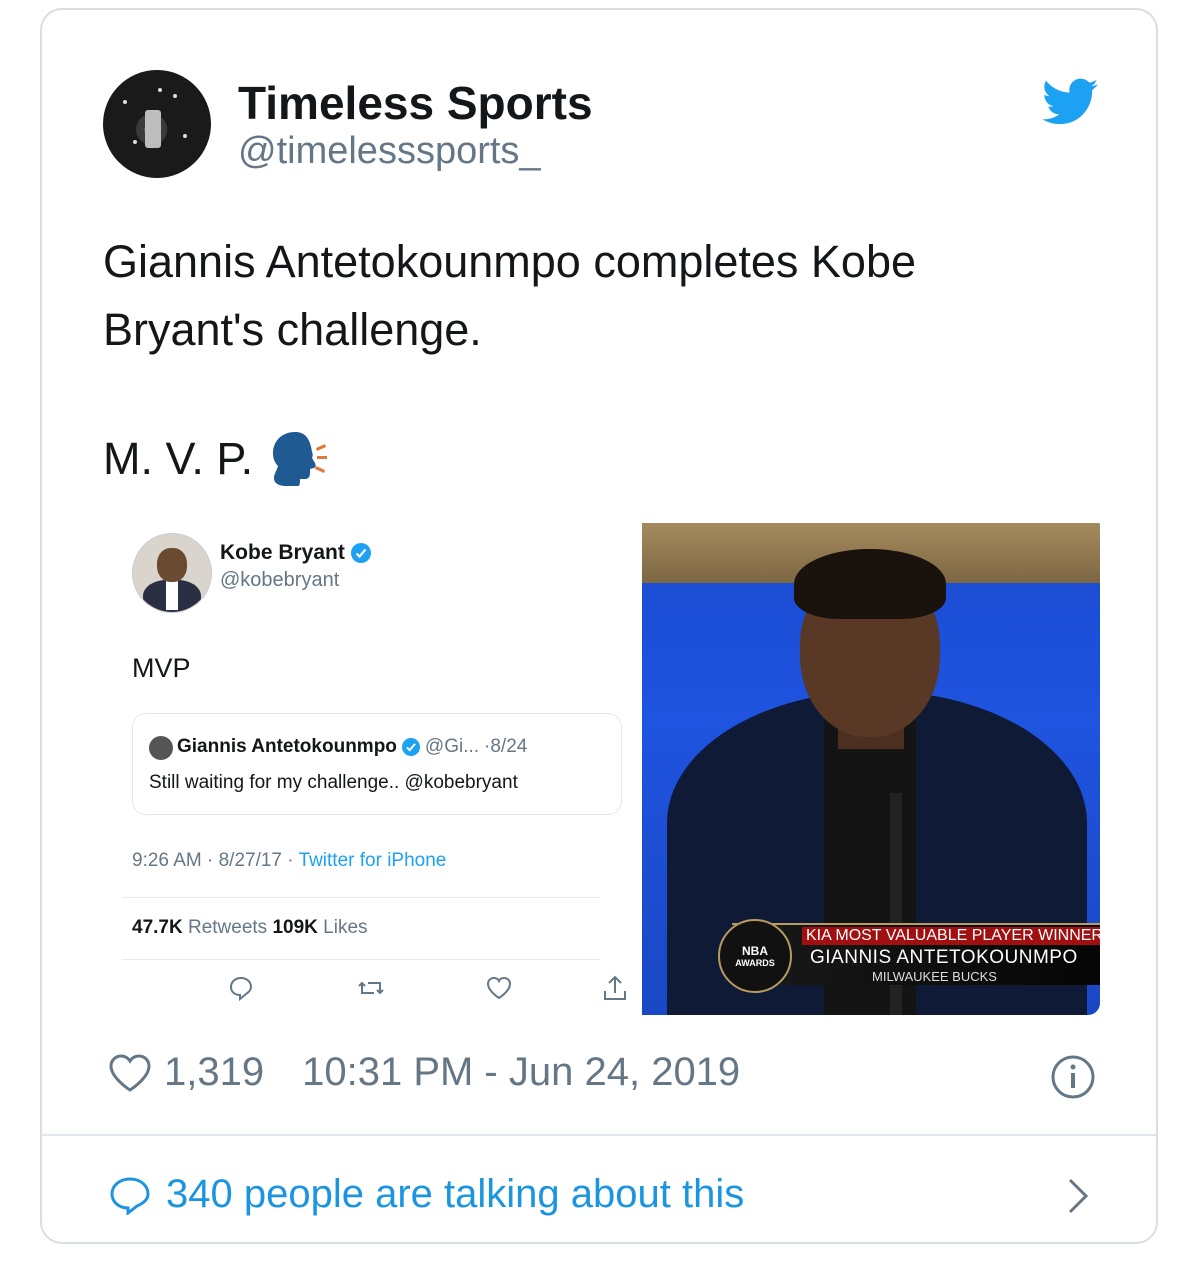 The width and height of the screenshot is (1181, 1263). I want to click on tweet-footer: 1,319 10:31 PM - Jun 24, 2019, so click(424, 1072).